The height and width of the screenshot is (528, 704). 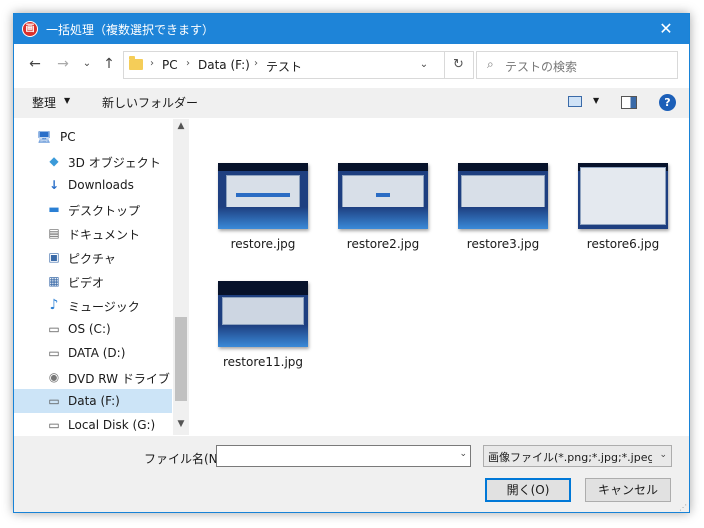 I want to click on file-name: restore.jpg, so click(x=263, y=244).